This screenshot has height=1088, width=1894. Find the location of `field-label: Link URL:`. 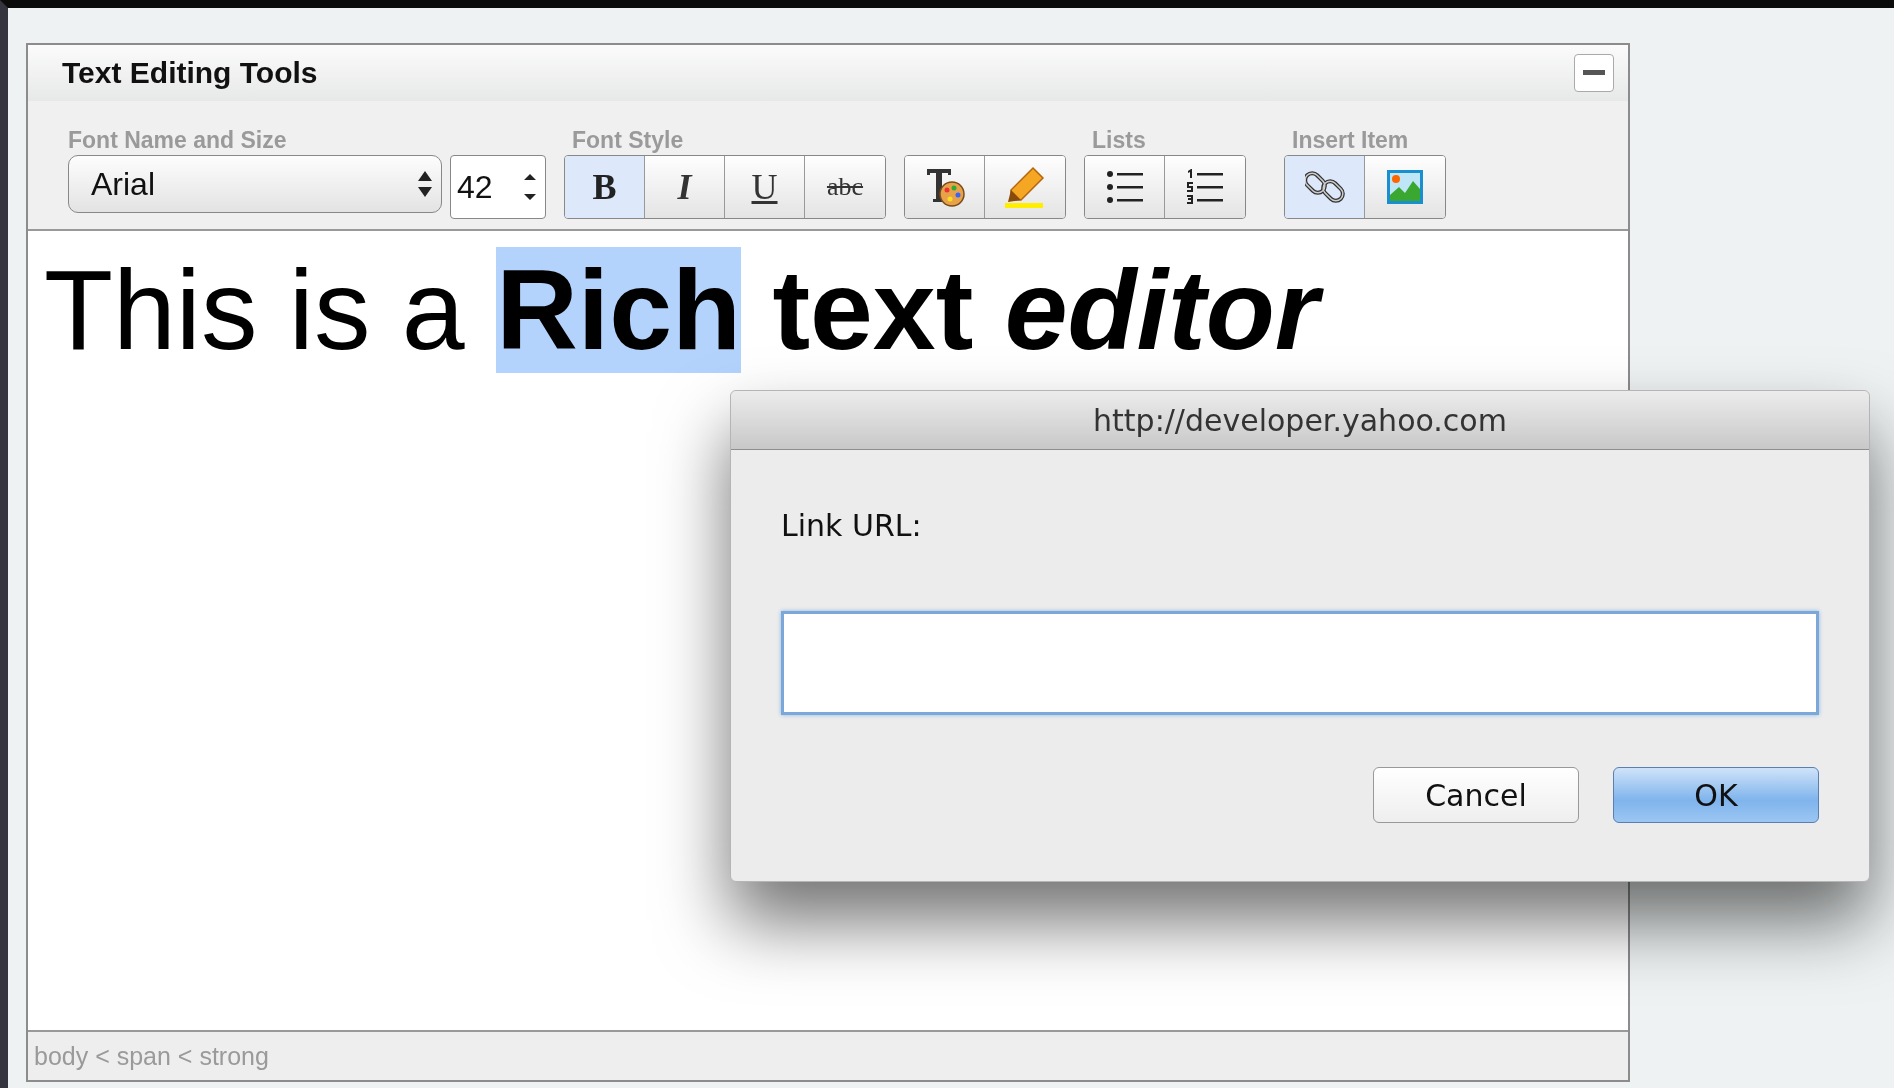

field-label: Link URL: is located at coordinates (852, 525).